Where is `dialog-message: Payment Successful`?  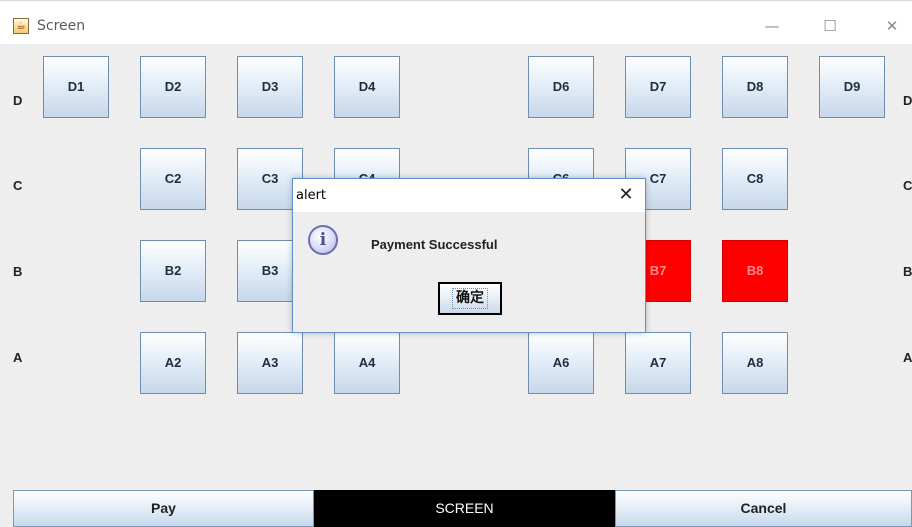 dialog-message: Payment Successful is located at coordinates (434, 244).